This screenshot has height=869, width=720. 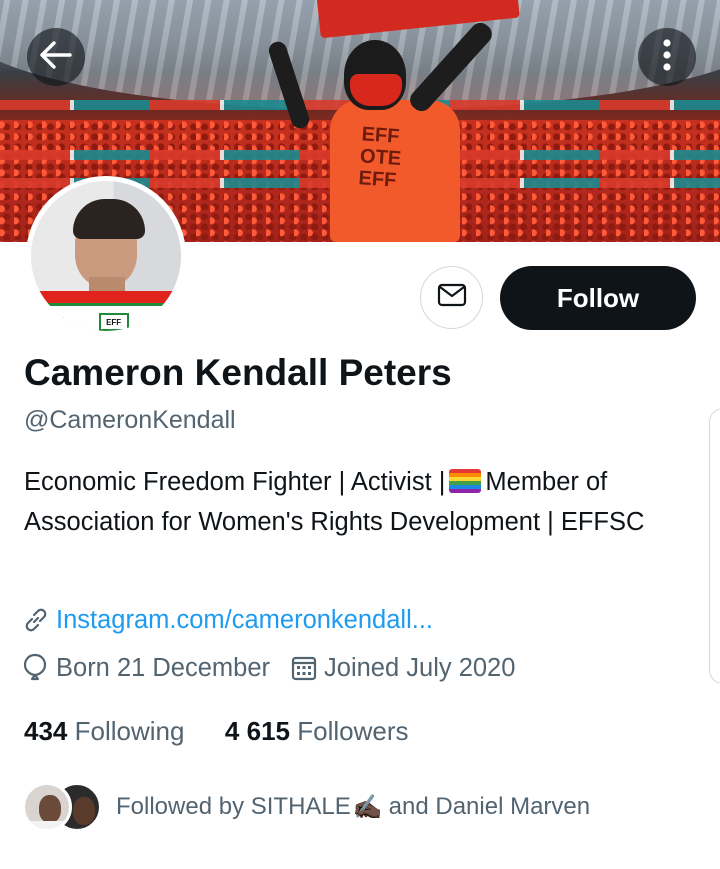 I want to click on message-button, so click(x=451, y=297).